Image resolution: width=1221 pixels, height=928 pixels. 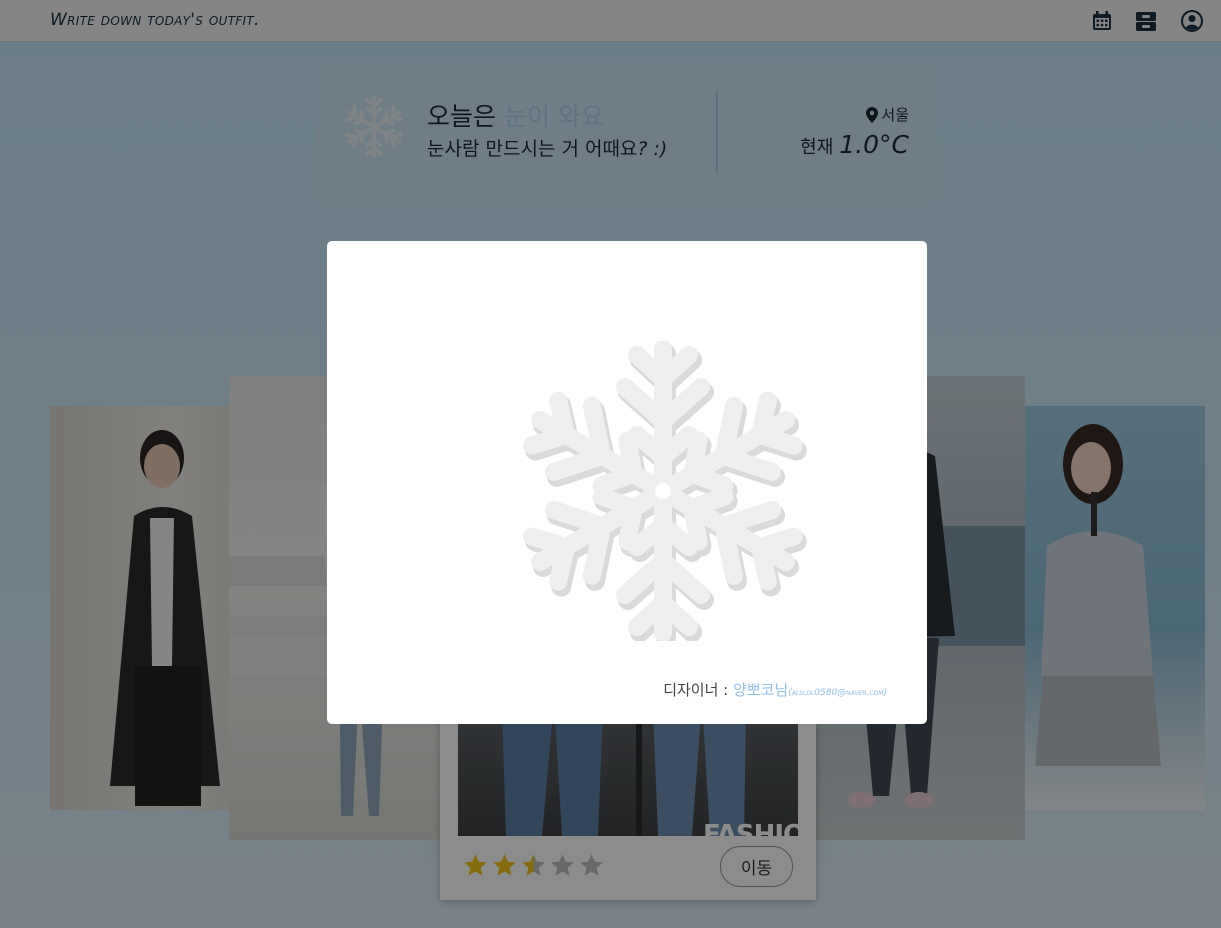 I want to click on snowflake-icon, so click(x=663, y=491).